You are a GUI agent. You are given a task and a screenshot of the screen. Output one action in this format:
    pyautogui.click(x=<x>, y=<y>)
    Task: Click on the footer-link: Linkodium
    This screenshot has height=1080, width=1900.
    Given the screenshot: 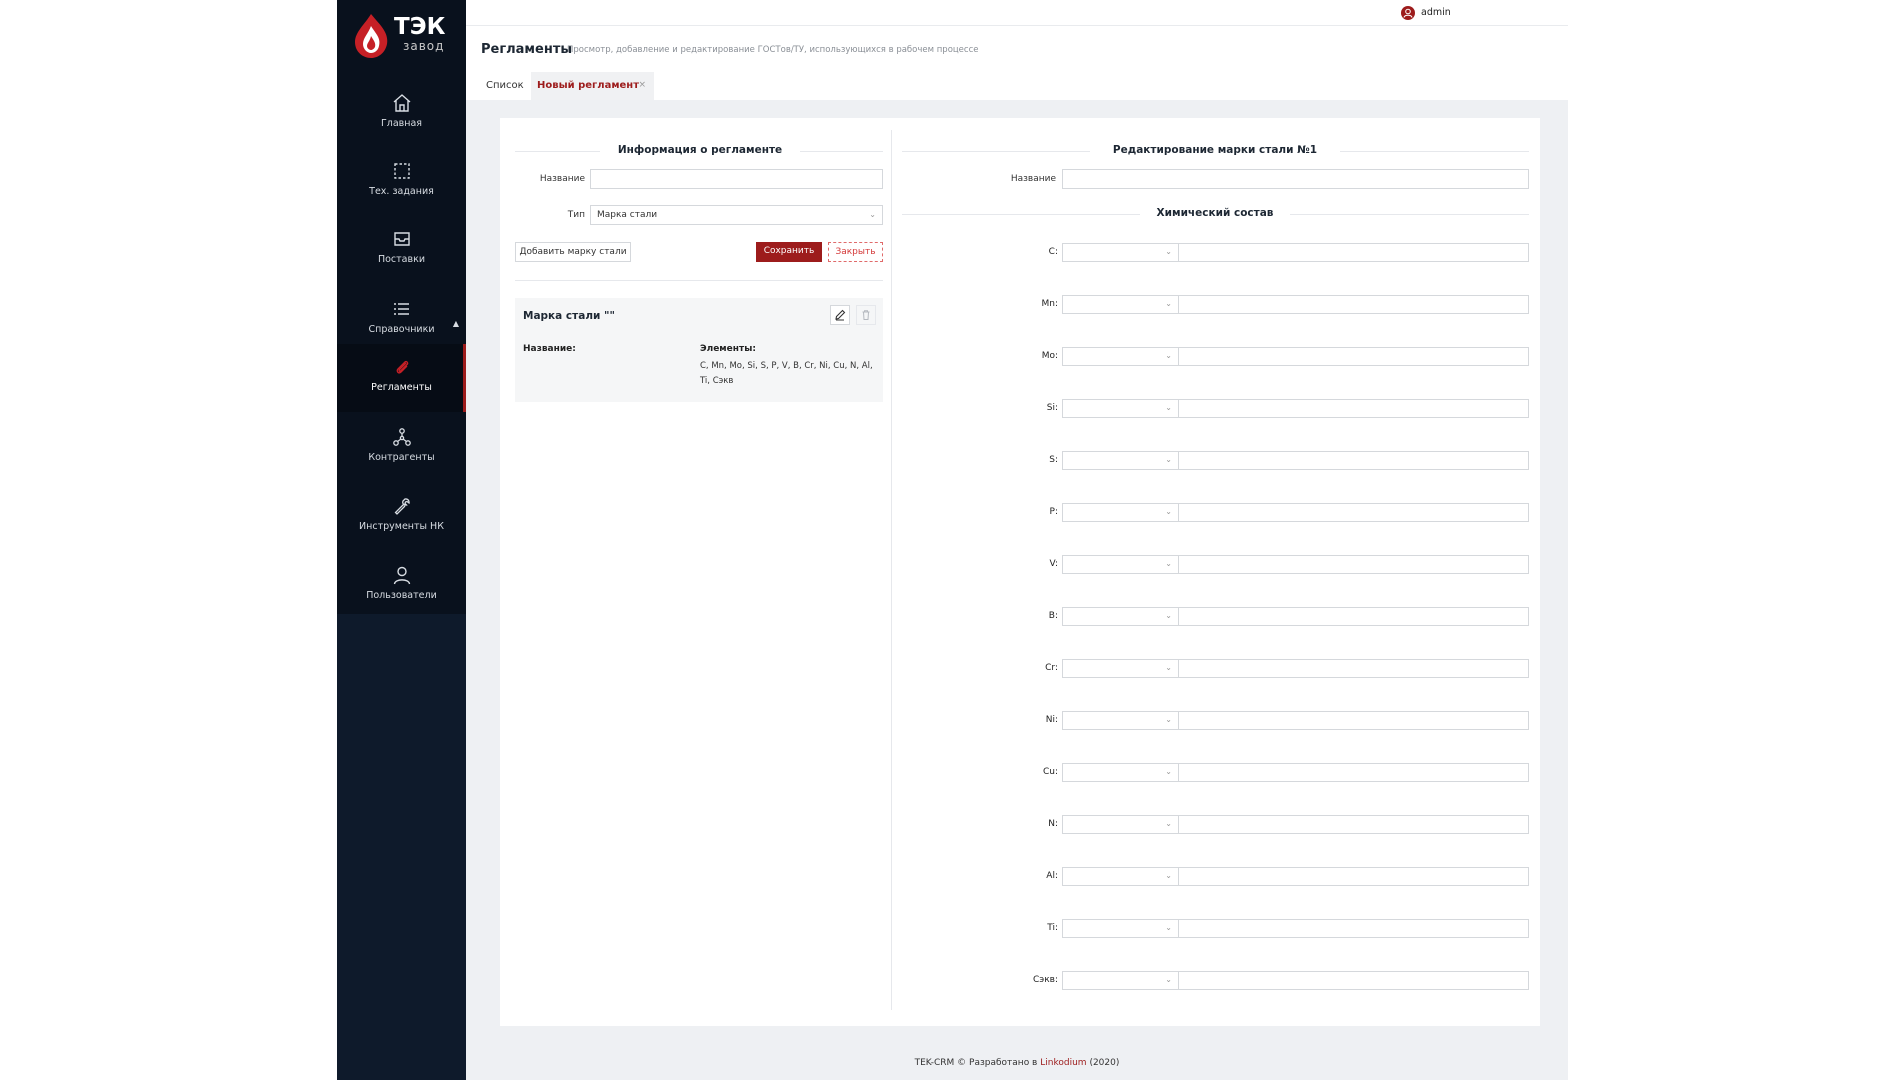 What is the action you would take?
    pyautogui.click(x=1063, y=1063)
    